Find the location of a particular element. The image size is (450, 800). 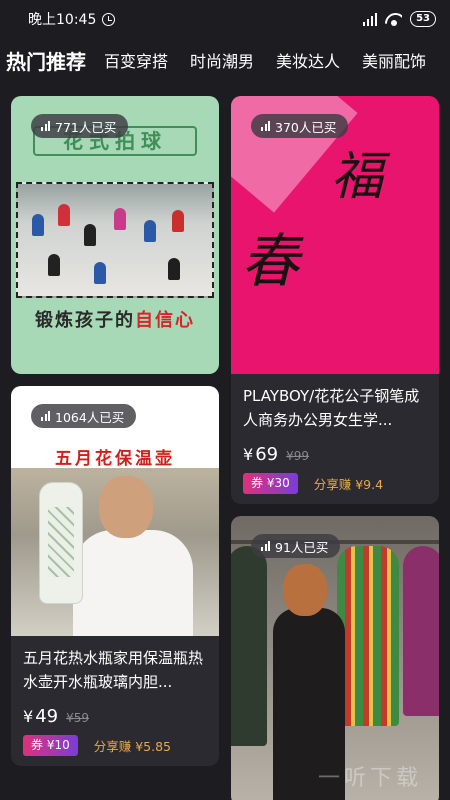

promo-row: 券 ¥30 分享赚 ¥9.4 is located at coordinates (335, 483).